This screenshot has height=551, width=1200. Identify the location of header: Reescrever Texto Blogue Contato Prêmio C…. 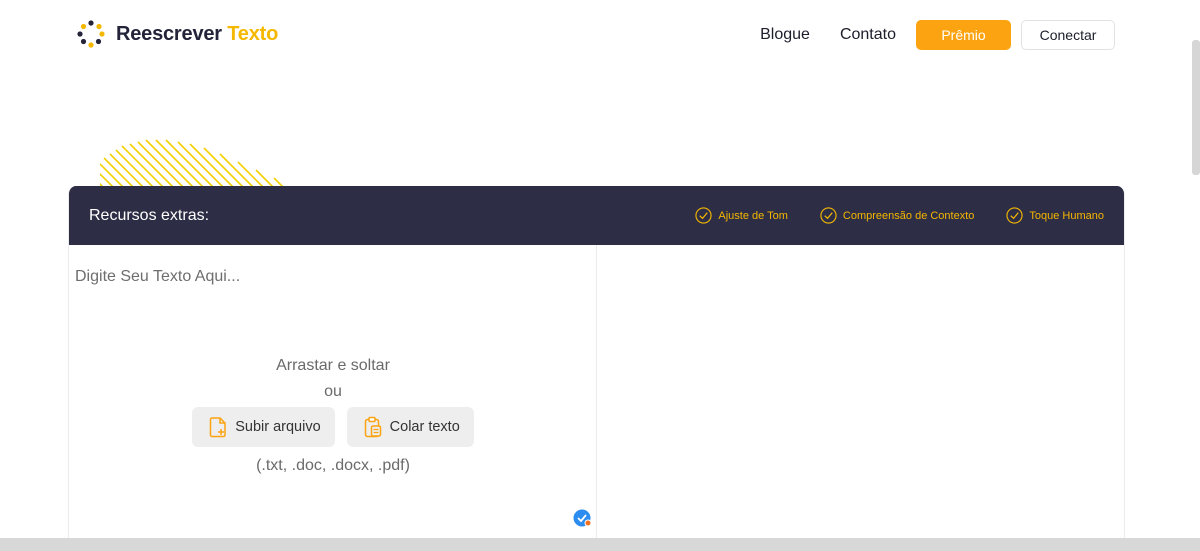
(600, 36).